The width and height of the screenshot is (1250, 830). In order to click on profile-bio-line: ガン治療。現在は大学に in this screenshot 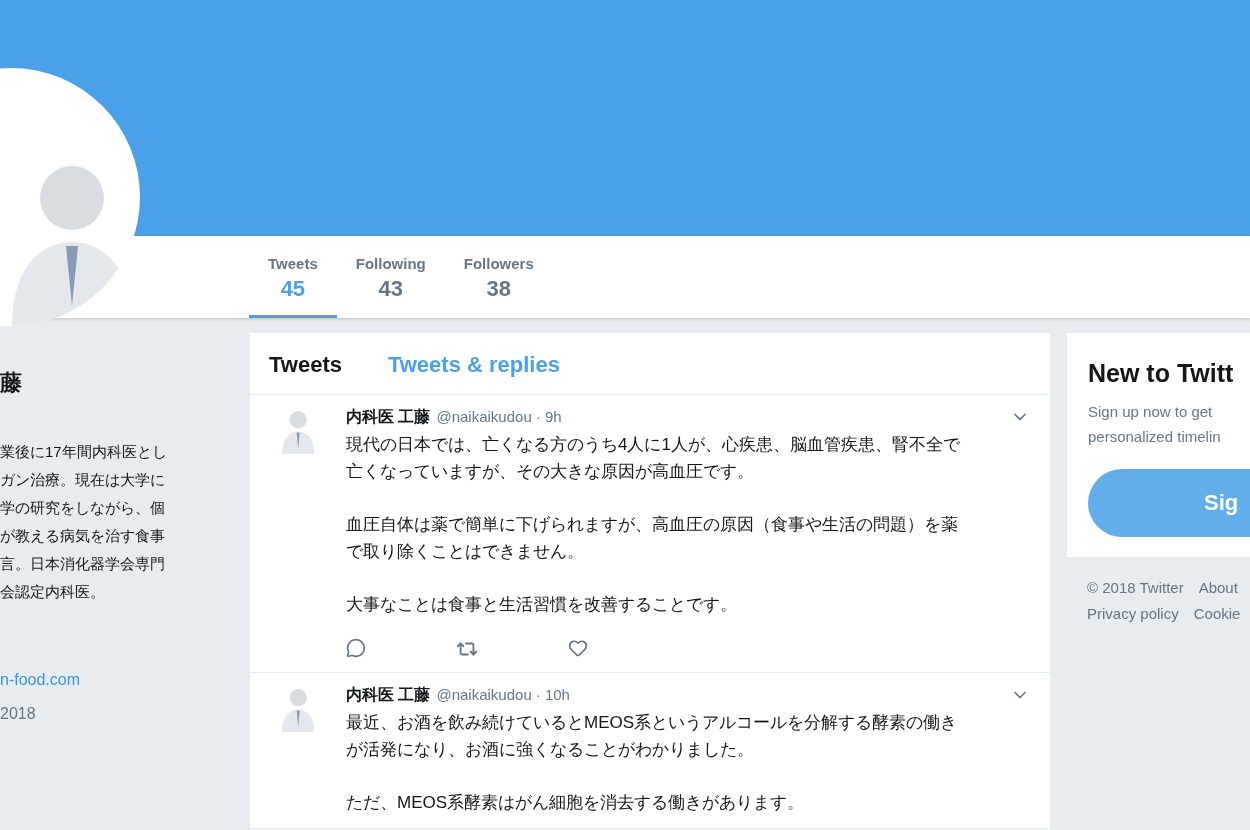, I will do `click(83, 480)`.